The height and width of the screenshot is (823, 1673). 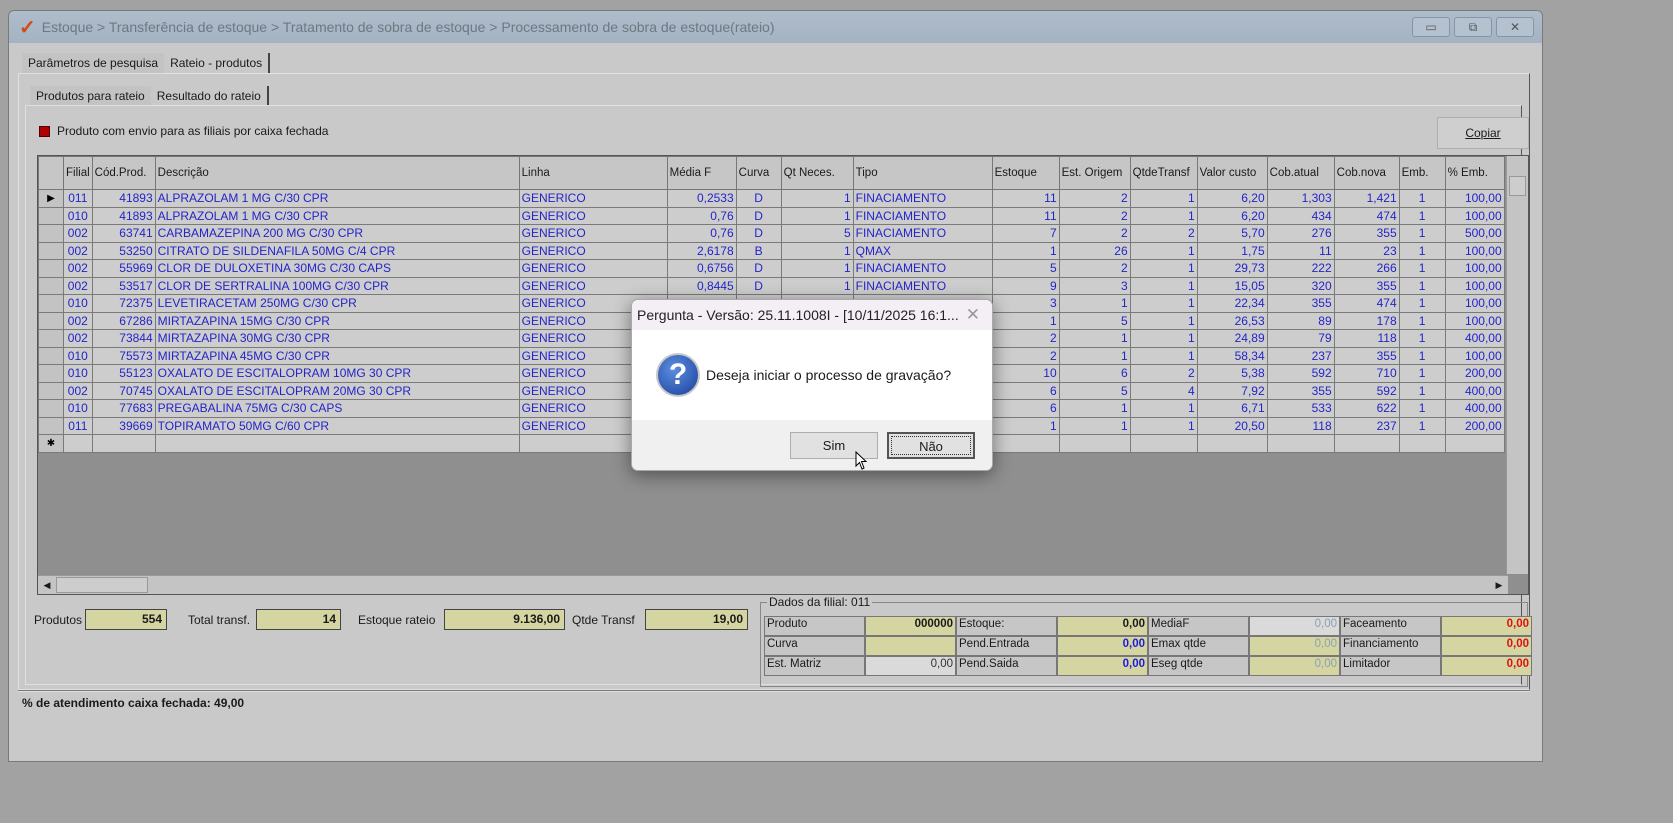 I want to click on horizontal-scrollbar: ◀ ▶, so click(x=773, y=584).